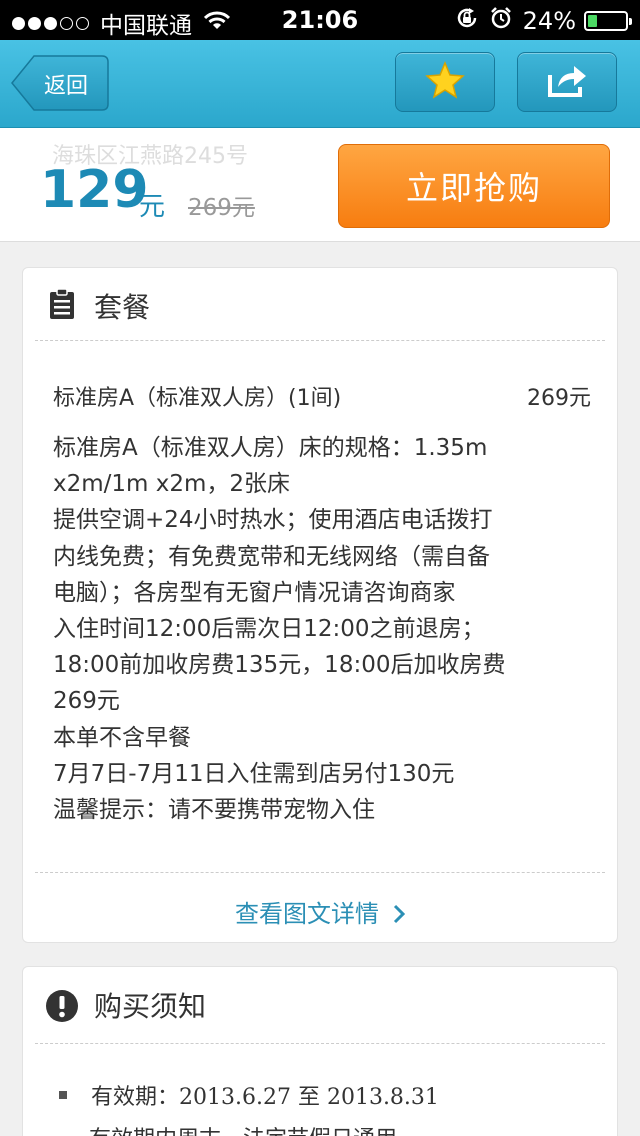 The image size is (640, 1136). I want to click on notice-item: 有效期：2013.6.27 至 2013.8.31, so click(249, 1095).